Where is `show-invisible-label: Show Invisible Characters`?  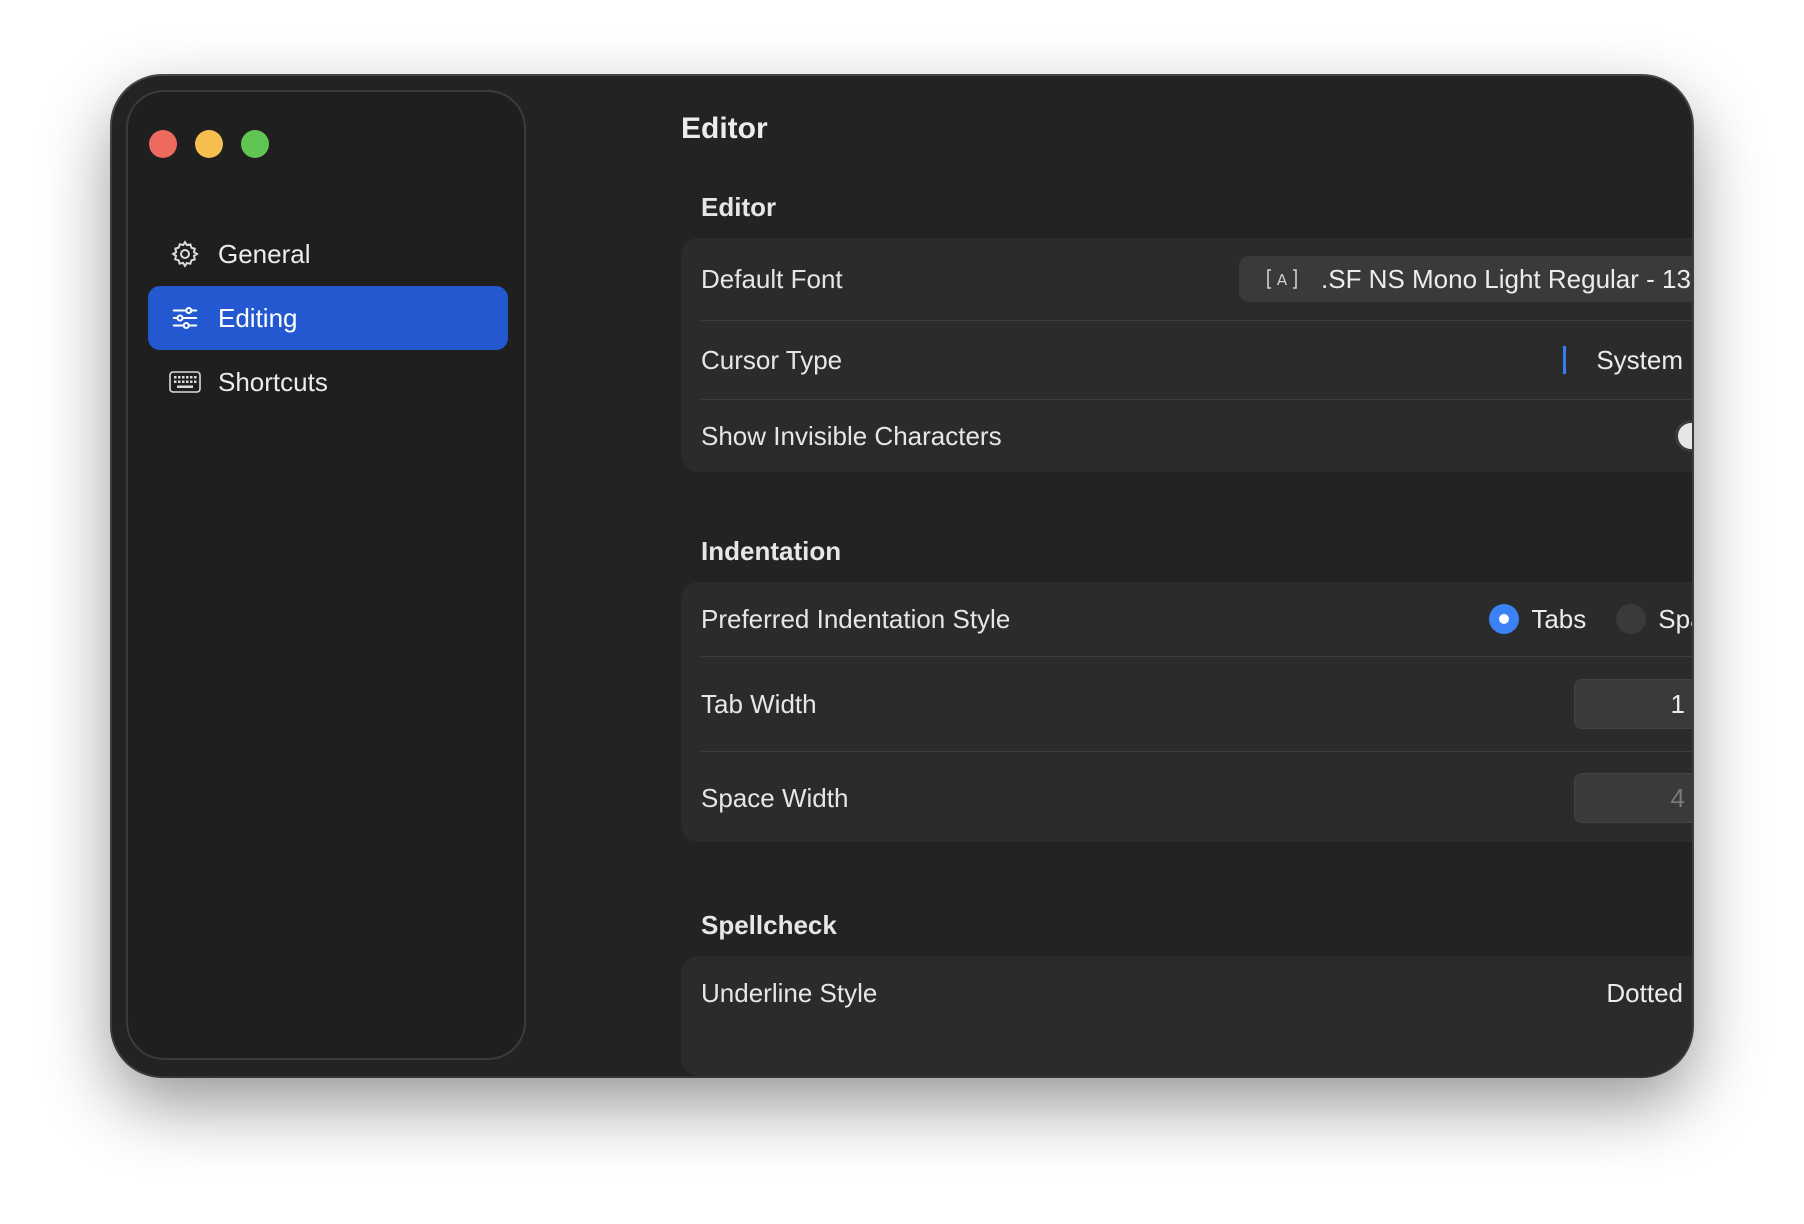 show-invisible-label: Show Invisible Characters is located at coordinates (851, 435).